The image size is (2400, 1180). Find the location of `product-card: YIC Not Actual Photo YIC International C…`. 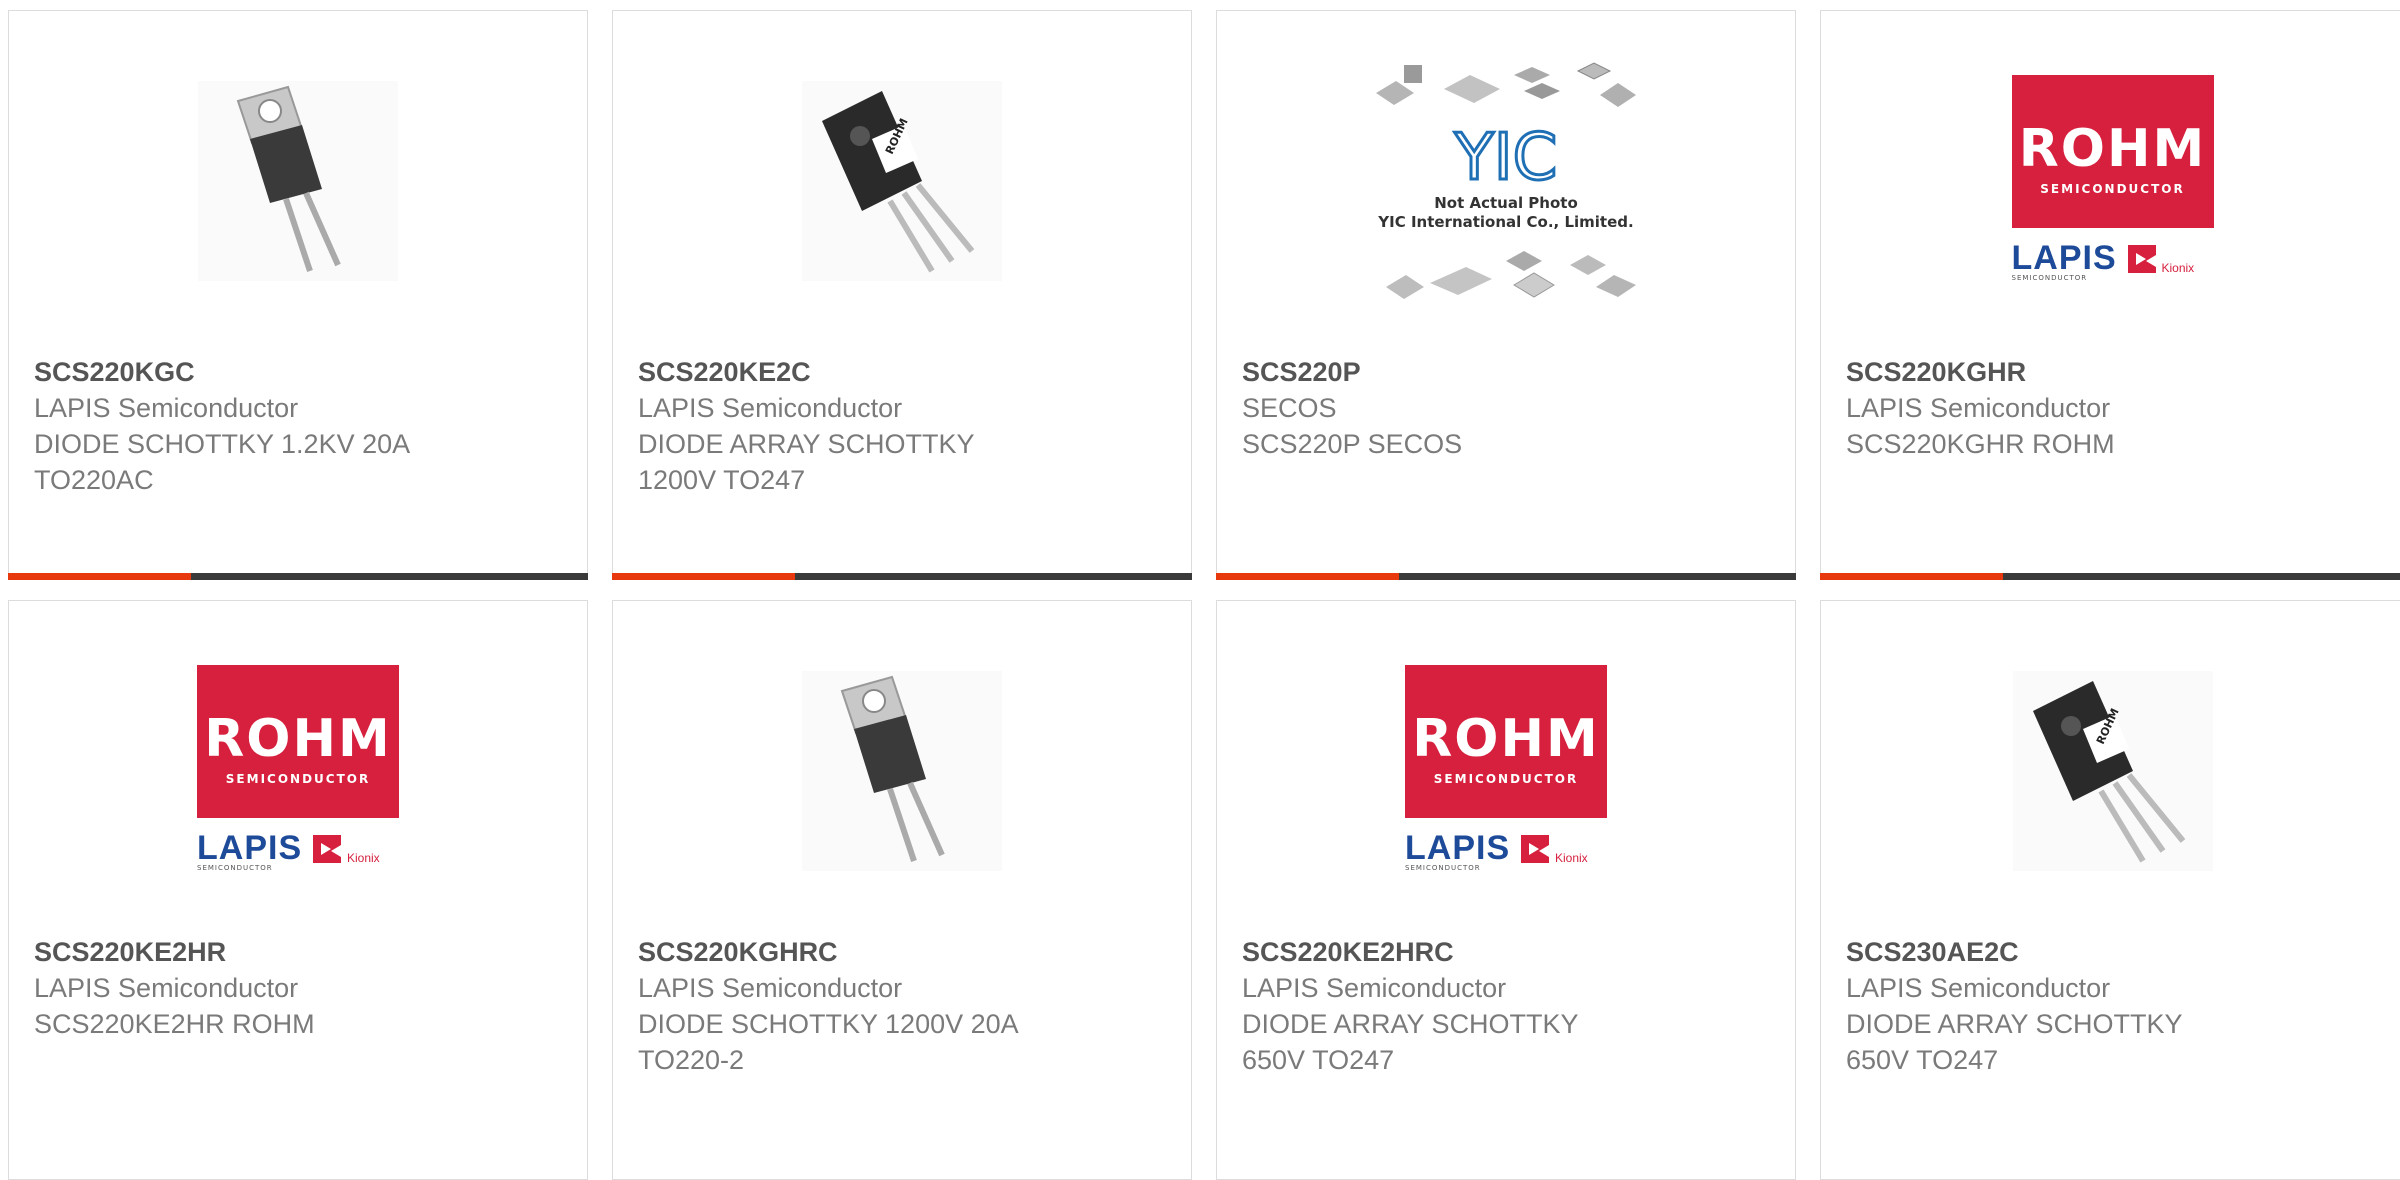

product-card: YIC Not Actual Photo YIC International C… is located at coordinates (1506, 295).